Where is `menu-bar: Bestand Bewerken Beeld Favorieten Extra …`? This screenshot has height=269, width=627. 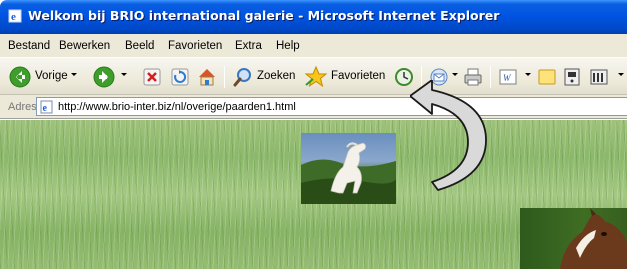 menu-bar: Bestand Bewerken Beeld Favorieten Extra … is located at coordinates (313, 46).